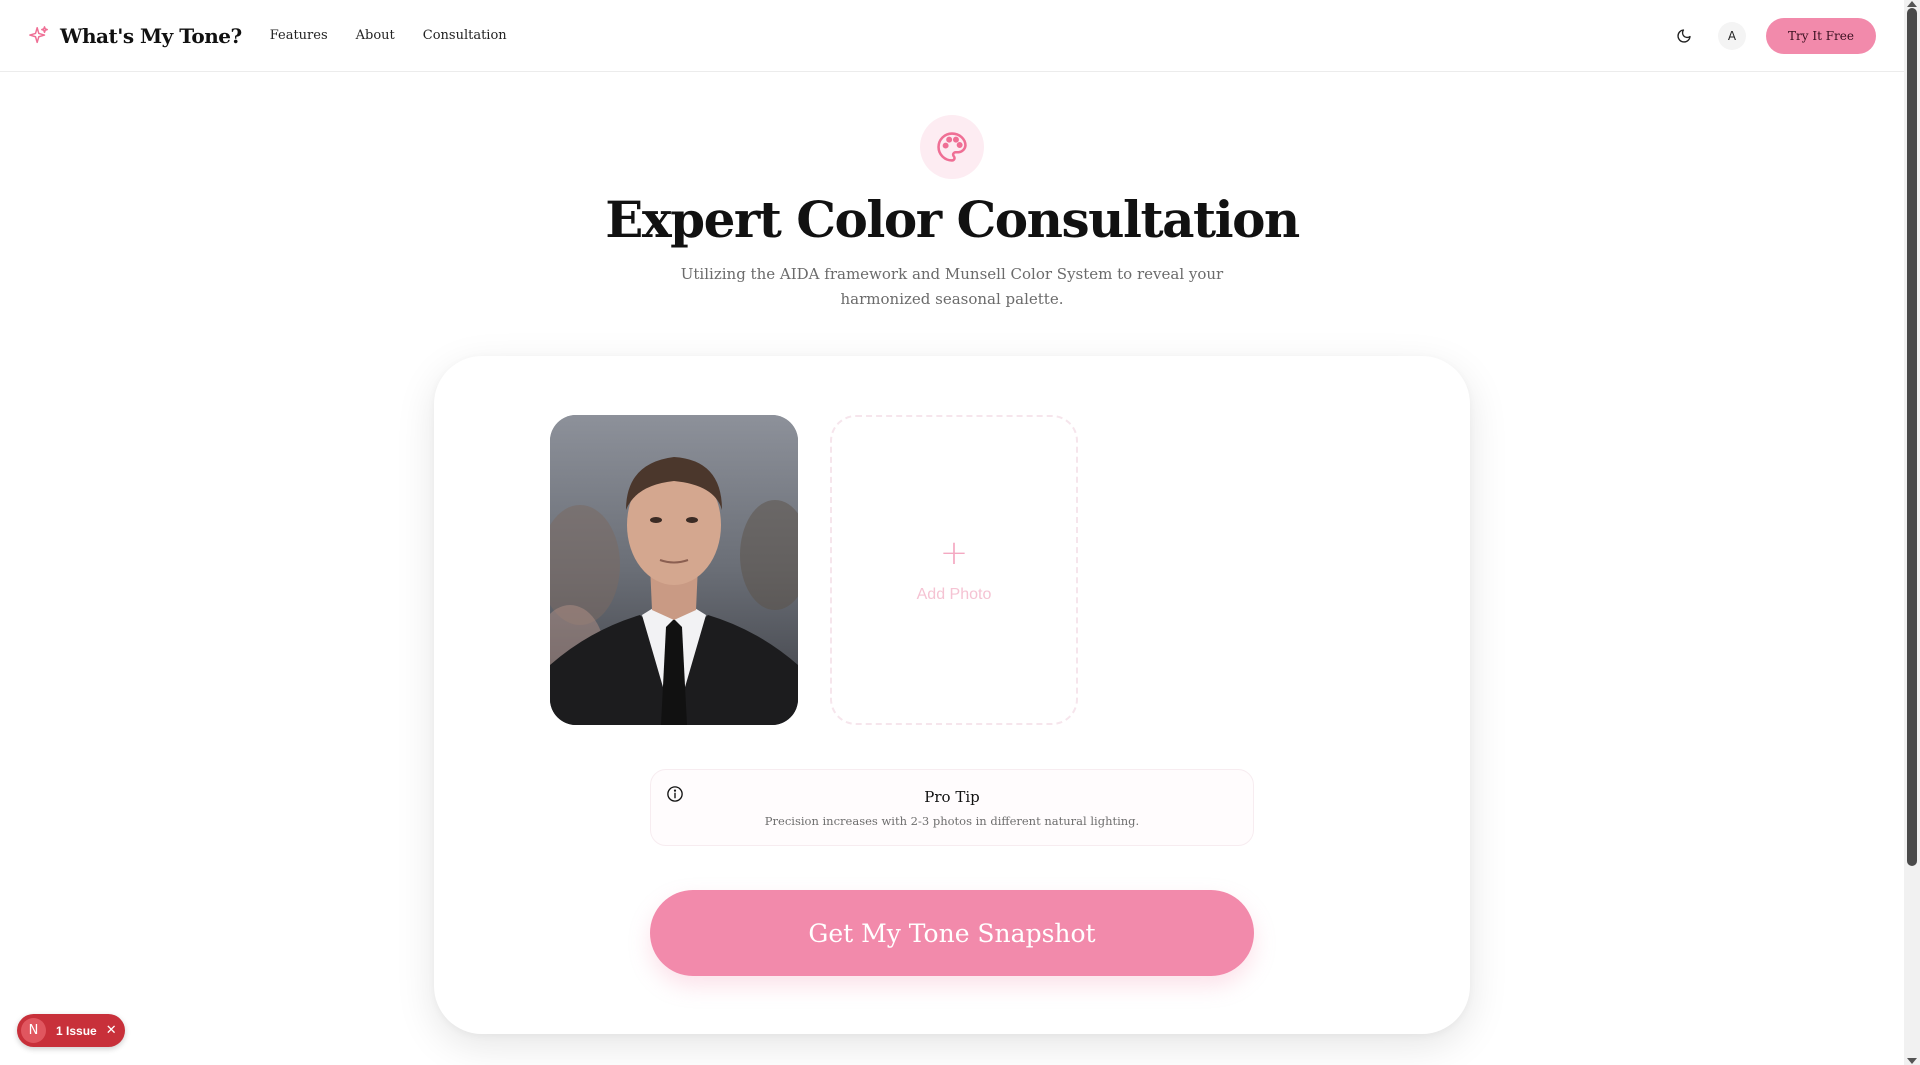 The height and width of the screenshot is (1065, 1920). What do you see at coordinates (39, 36) in the screenshot?
I see `sparkle-icon` at bounding box center [39, 36].